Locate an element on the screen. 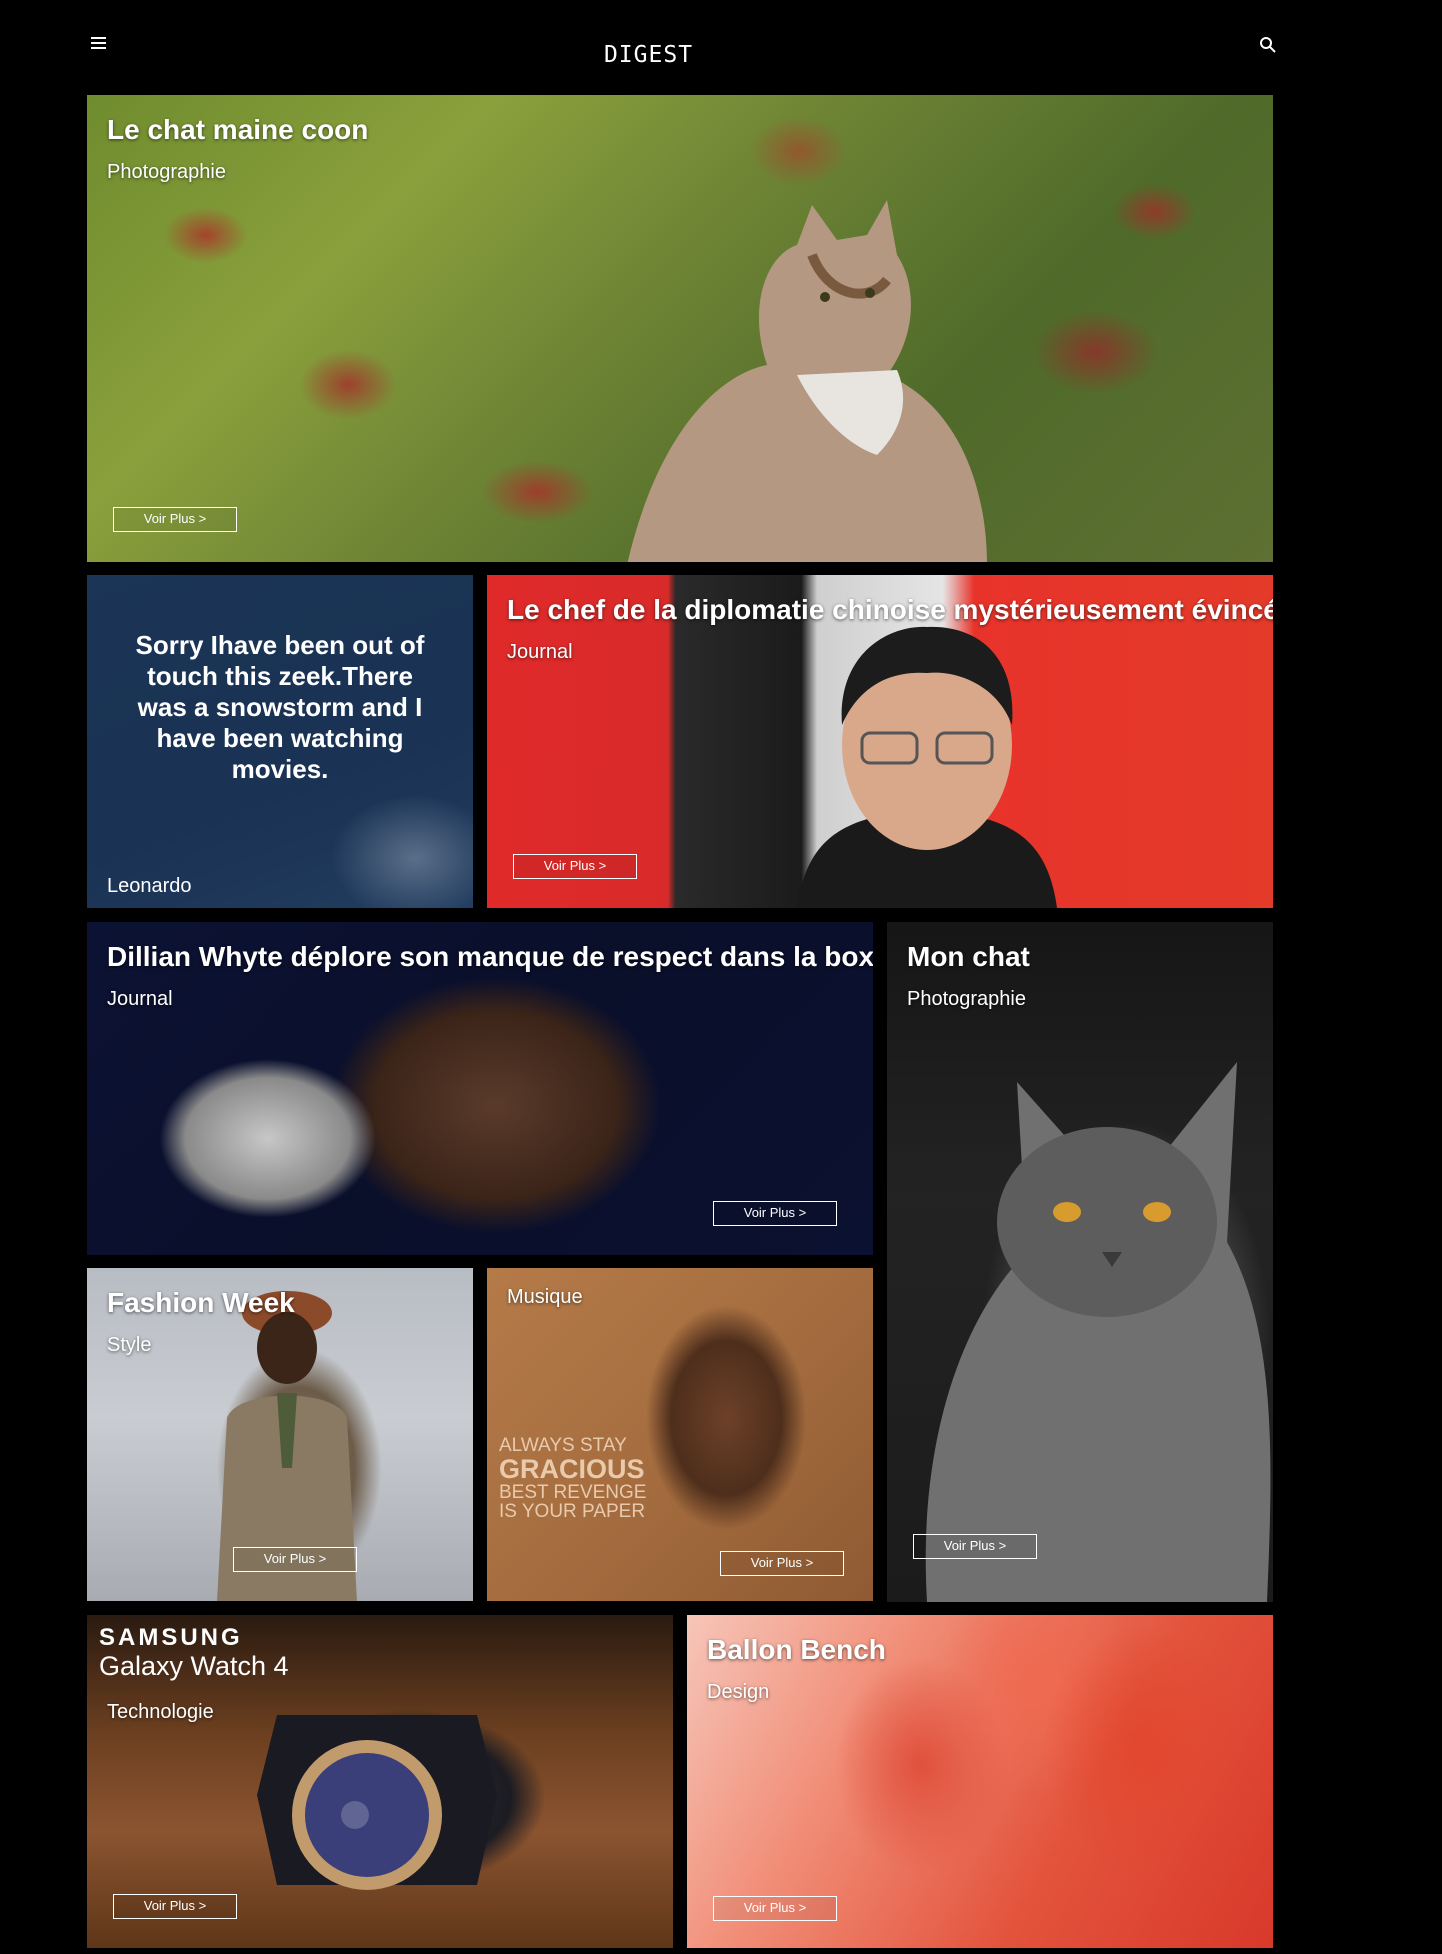 The width and height of the screenshot is (1442, 1954). quote-author: Leonardo is located at coordinates (149, 886).